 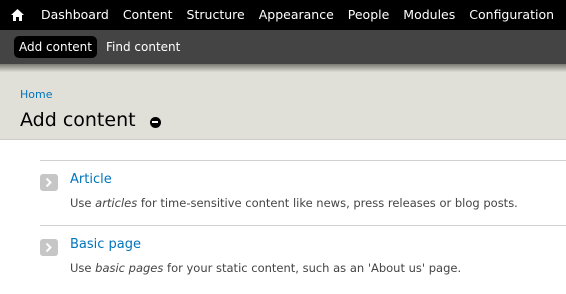 I want to click on home-icon, so click(x=17, y=15).